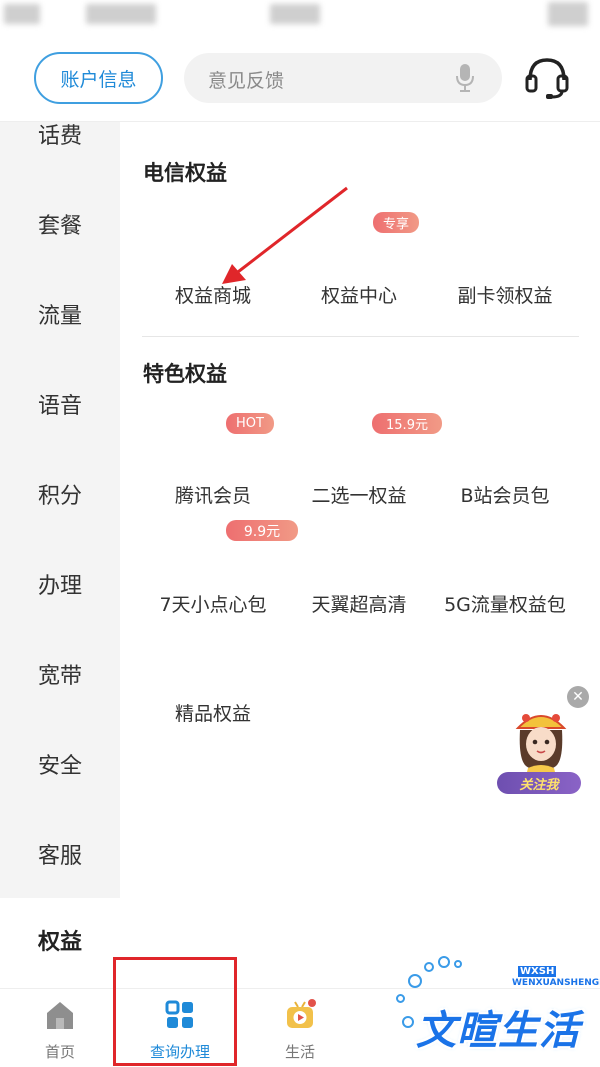 The image size is (600, 1067). I want to click on secondary-card-benefit-item: 副卡领权益, so click(505, 294).